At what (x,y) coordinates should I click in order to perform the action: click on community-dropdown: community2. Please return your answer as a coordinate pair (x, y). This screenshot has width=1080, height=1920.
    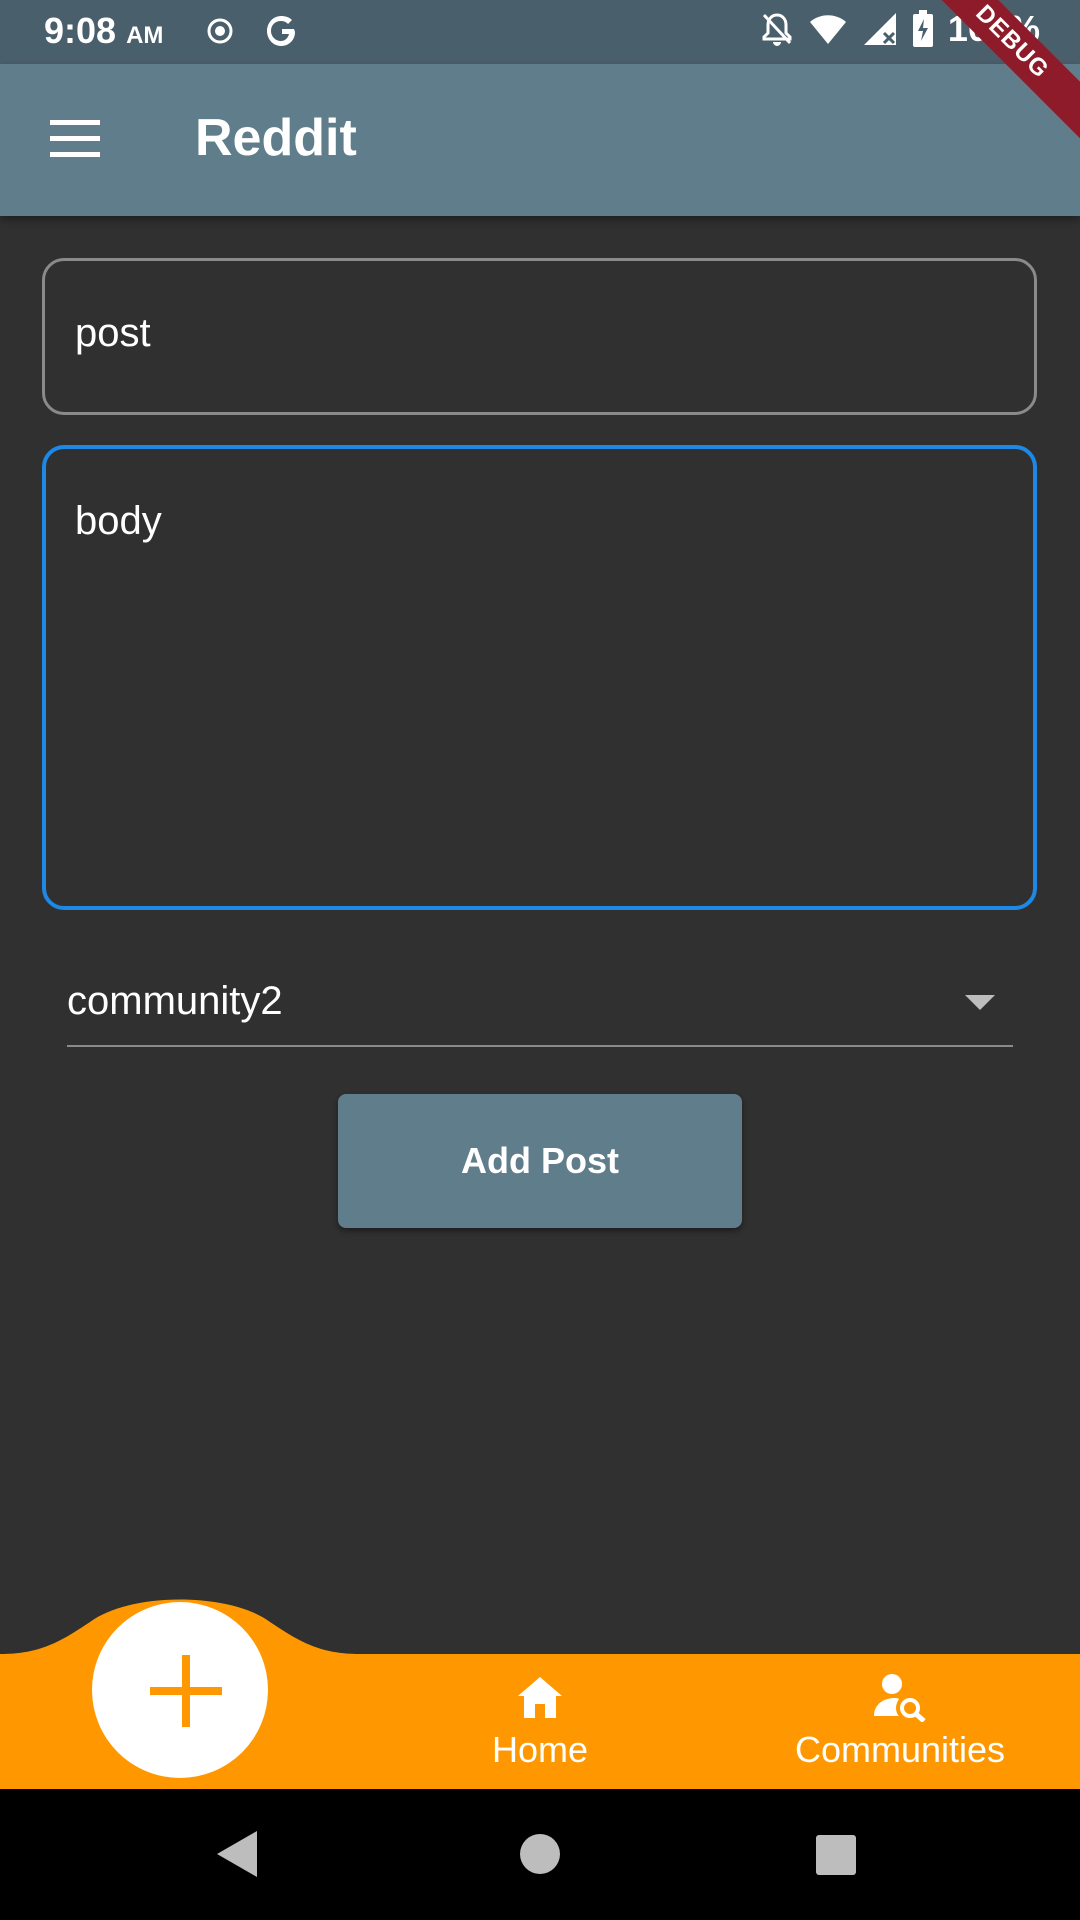
    Looking at the image, I should click on (540, 1006).